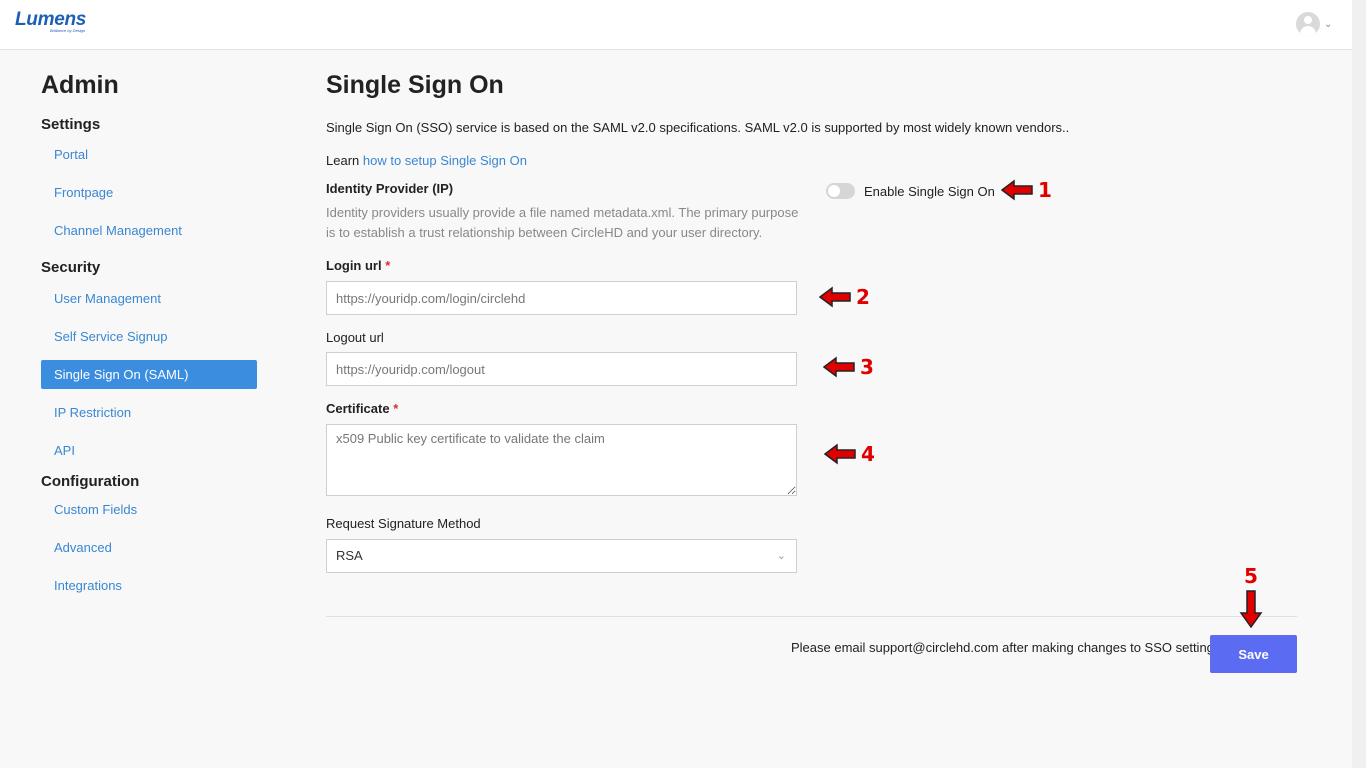 This screenshot has height=768, width=1366. What do you see at coordinates (1253, 654) in the screenshot?
I see `save-button: Save` at bounding box center [1253, 654].